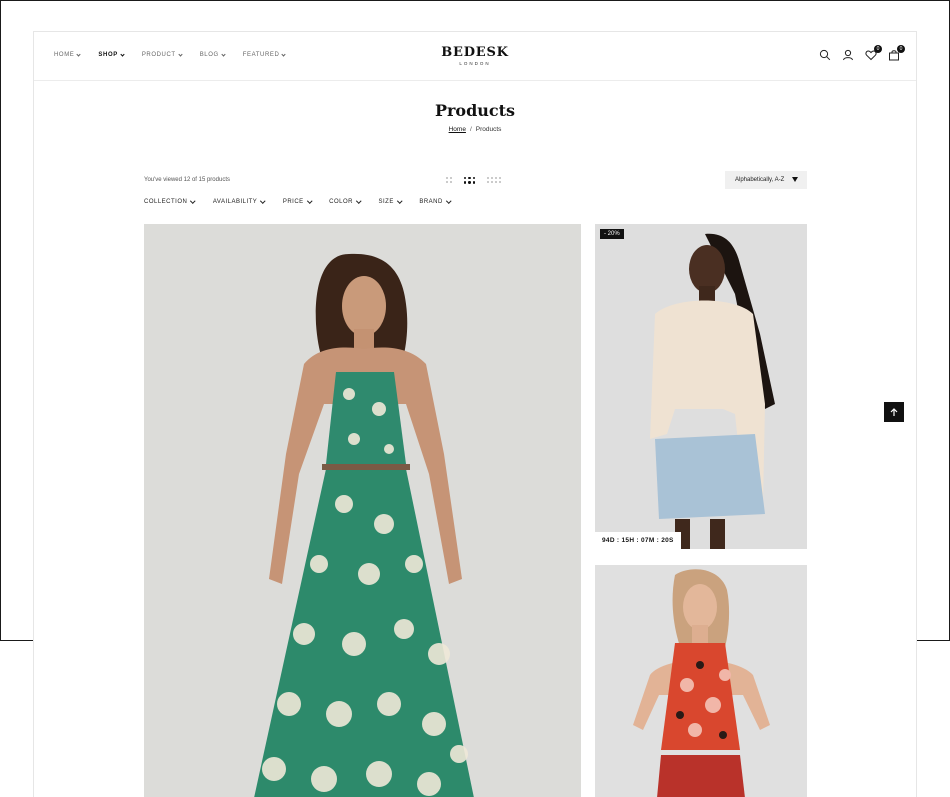 This screenshot has width=950, height=797. What do you see at coordinates (431, 202) in the screenshot?
I see `filter-label: BRAND` at bounding box center [431, 202].